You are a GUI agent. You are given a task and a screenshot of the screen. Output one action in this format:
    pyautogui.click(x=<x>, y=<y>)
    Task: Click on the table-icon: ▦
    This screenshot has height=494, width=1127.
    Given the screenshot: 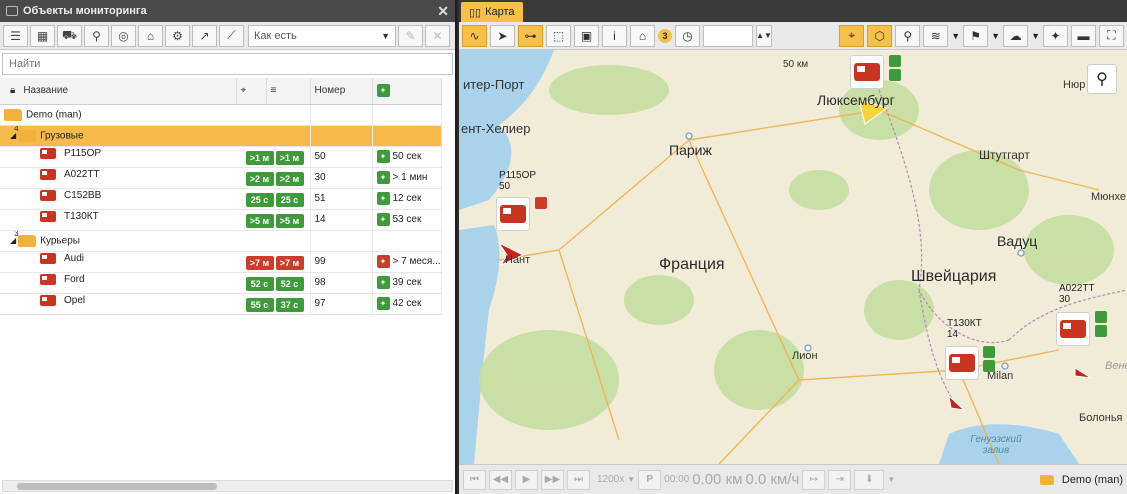 What is the action you would take?
    pyautogui.click(x=42, y=35)
    